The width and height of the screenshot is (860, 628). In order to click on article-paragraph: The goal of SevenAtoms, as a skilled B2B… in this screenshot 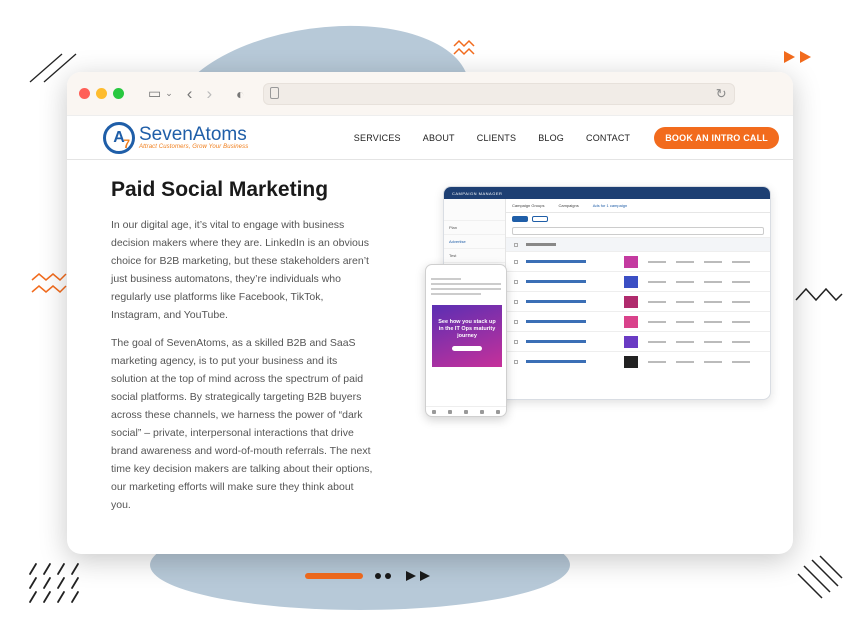, I will do `click(242, 424)`.